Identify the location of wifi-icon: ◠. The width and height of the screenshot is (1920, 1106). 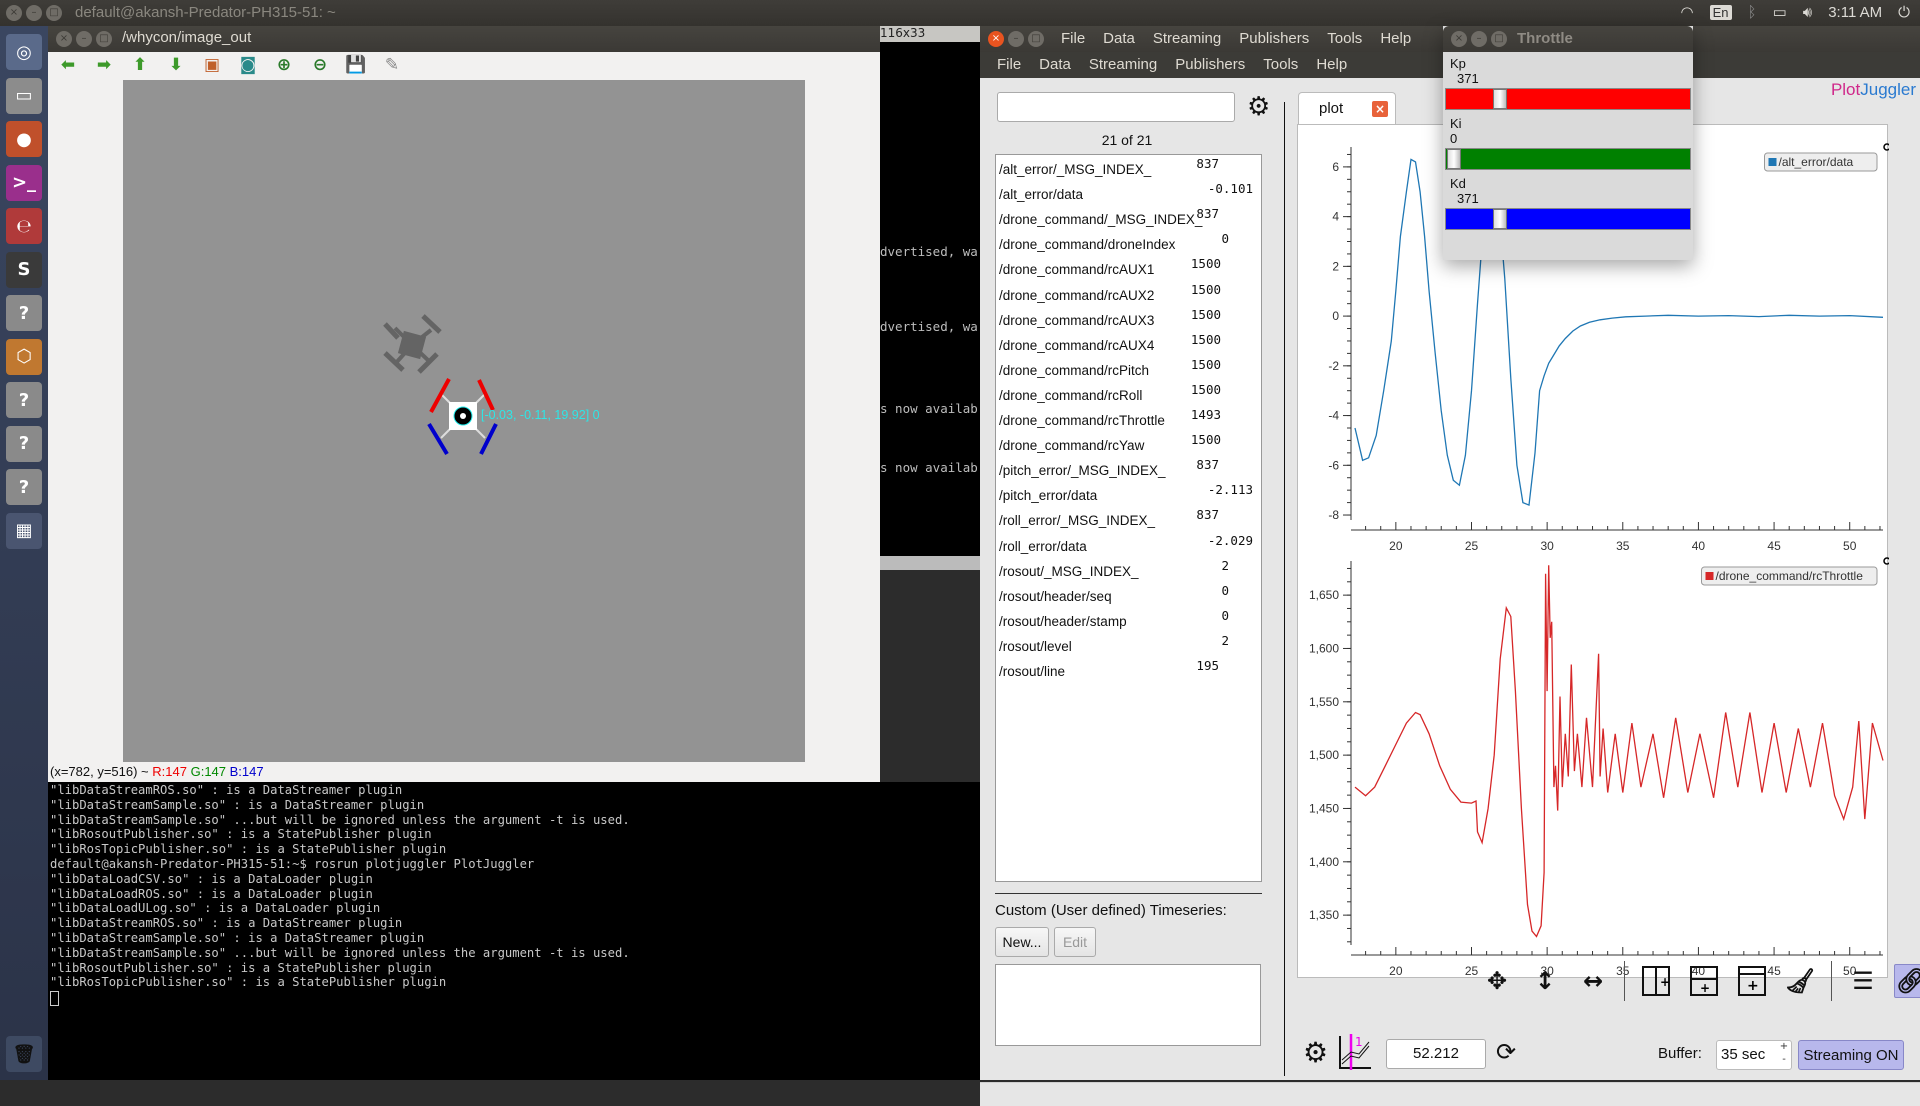
(1687, 12).